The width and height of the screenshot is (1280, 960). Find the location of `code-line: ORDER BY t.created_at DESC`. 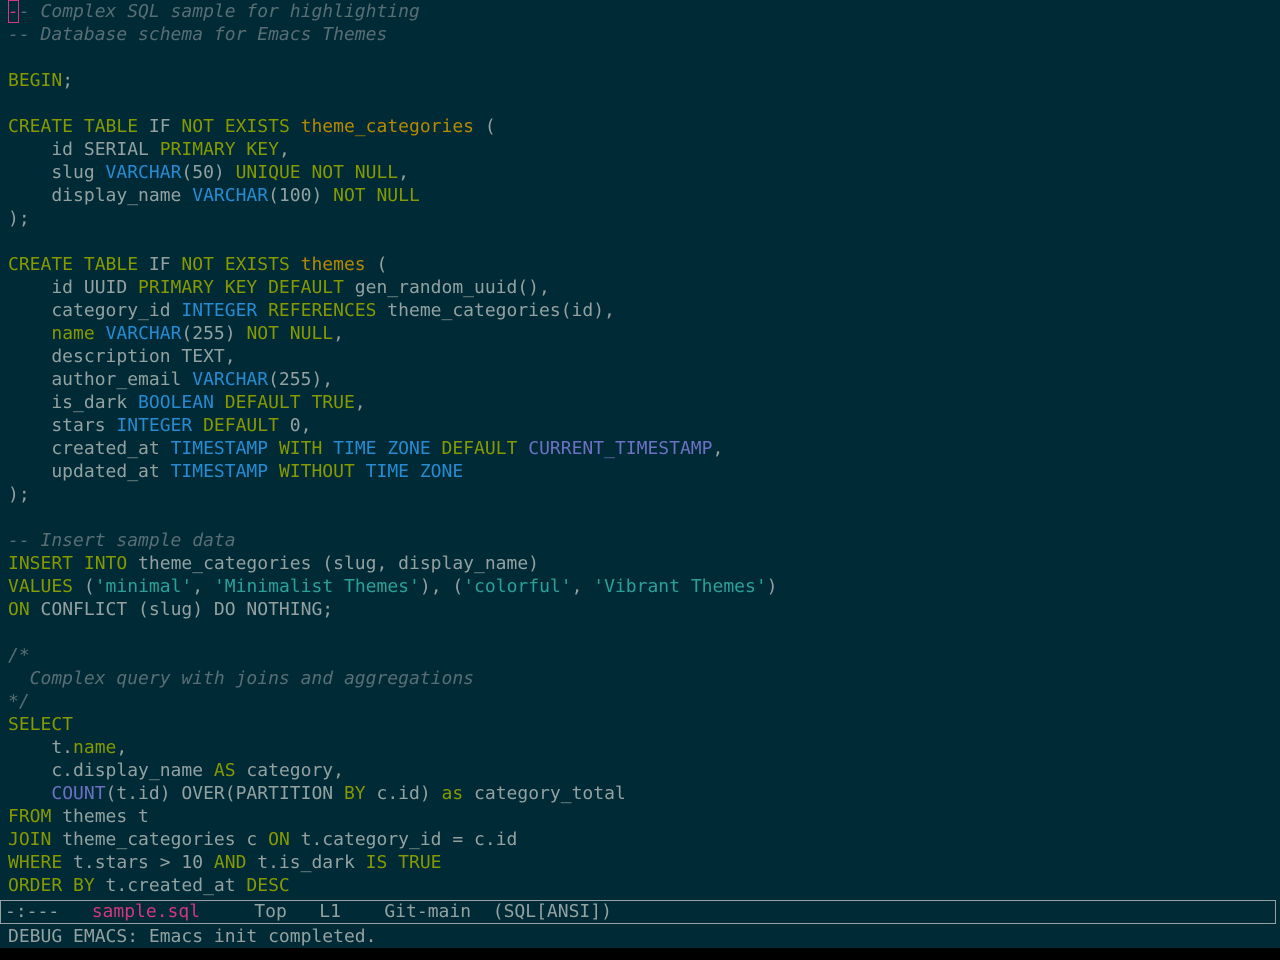

code-line: ORDER BY t.created_at DESC is located at coordinates (393, 885).